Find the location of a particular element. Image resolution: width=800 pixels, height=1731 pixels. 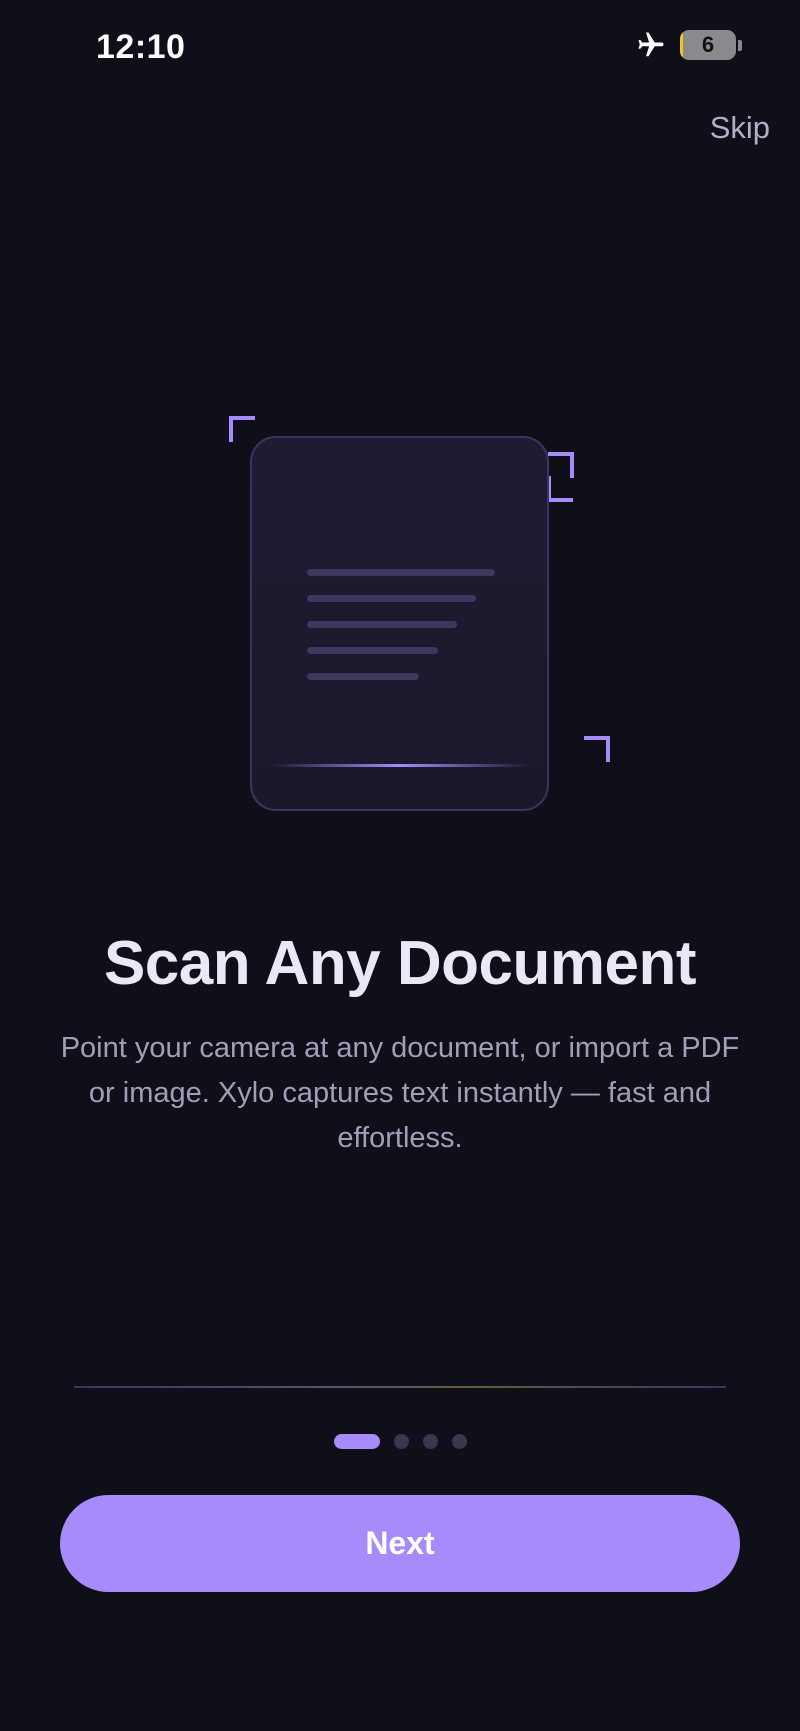

next-button-label: Next is located at coordinates (400, 1543).